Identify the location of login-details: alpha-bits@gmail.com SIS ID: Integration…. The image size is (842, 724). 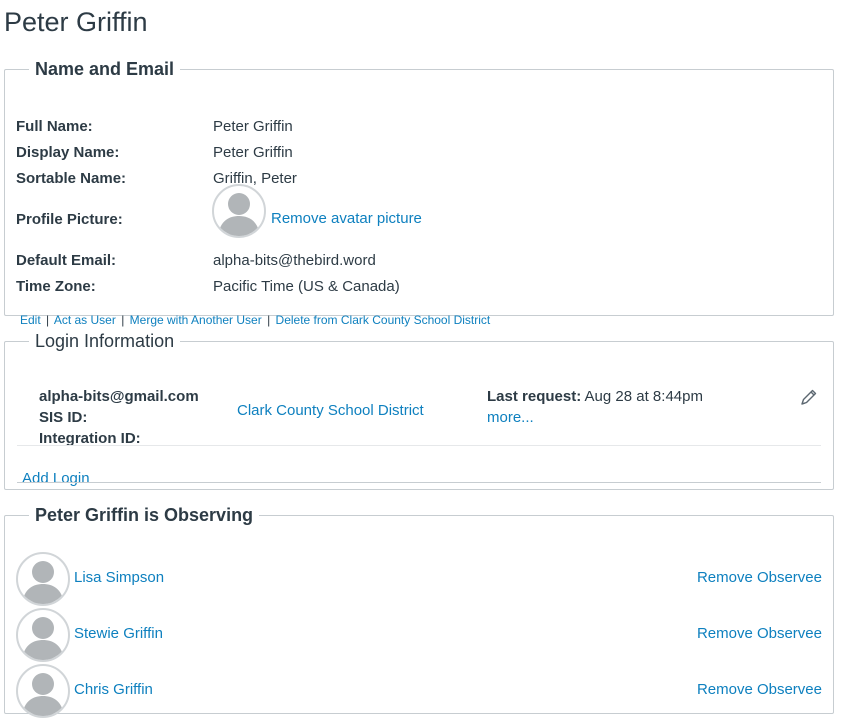
(119, 417).